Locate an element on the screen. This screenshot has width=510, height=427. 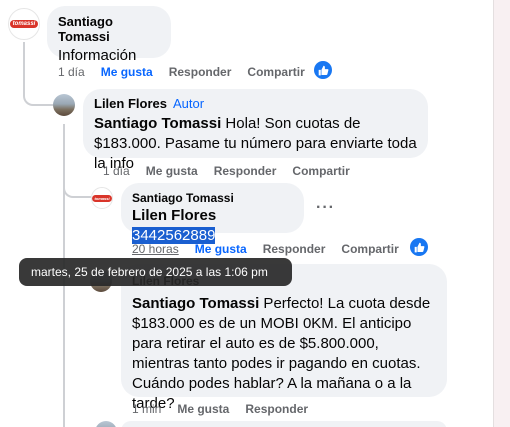
comment-bubble: Santiago Tomassi Información is located at coordinates (109, 35).